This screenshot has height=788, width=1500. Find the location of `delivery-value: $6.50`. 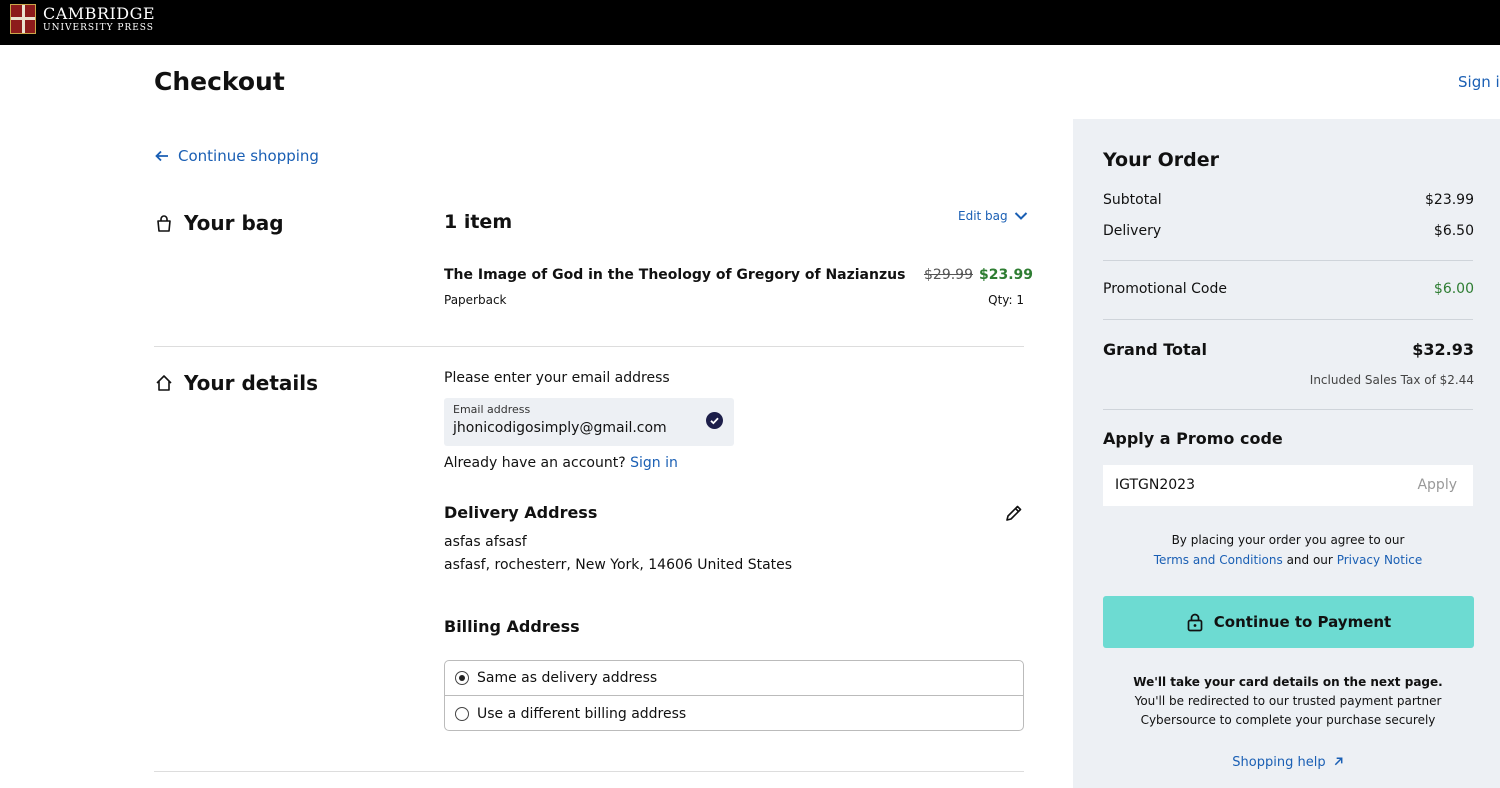

delivery-value: $6.50 is located at coordinates (1453, 231).